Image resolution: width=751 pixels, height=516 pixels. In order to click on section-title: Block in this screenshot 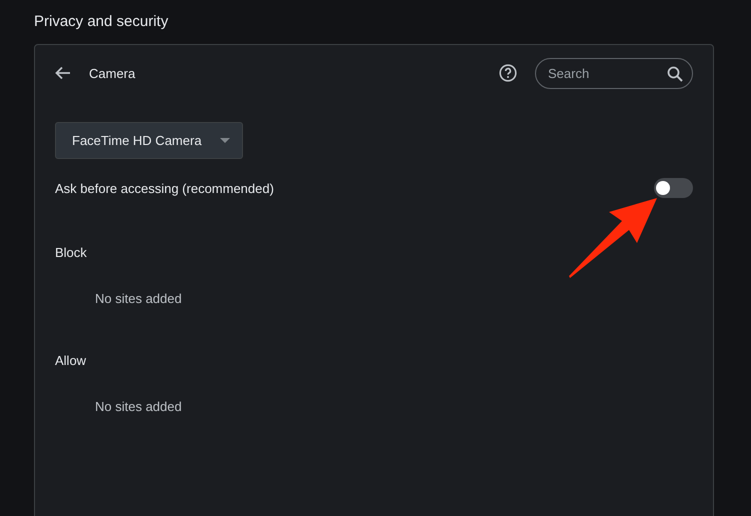, I will do `click(71, 252)`.